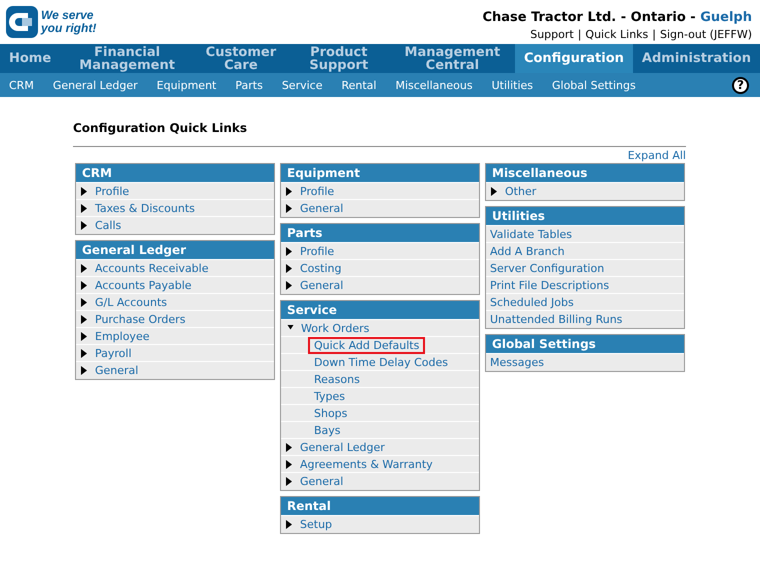  Describe the element at coordinates (585, 191) in the screenshot. I see `quick-link: Other` at that location.